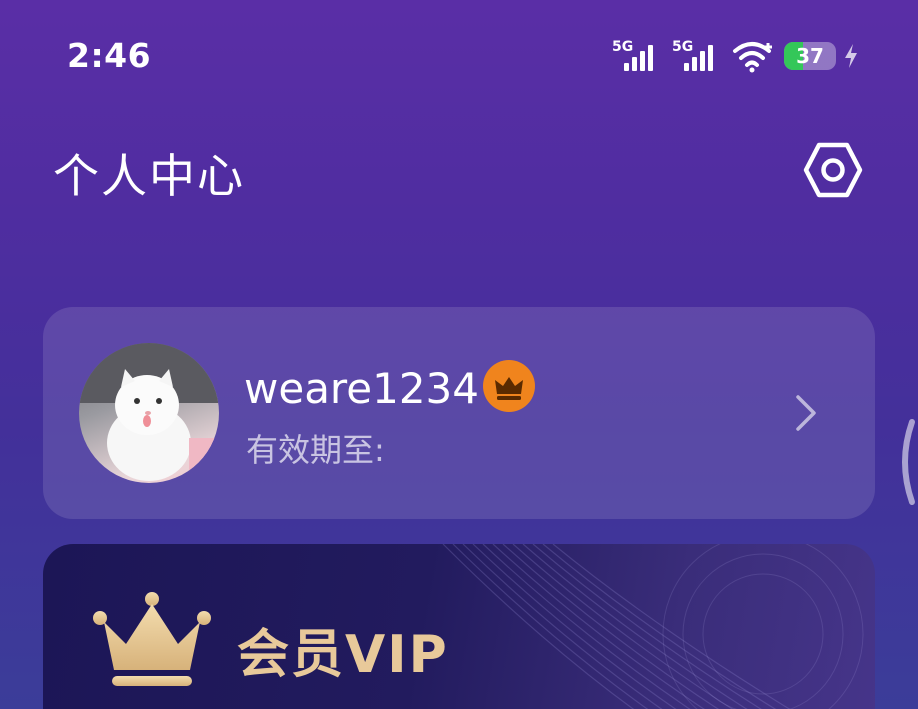  I want to click on settings-icon, so click(833, 170).